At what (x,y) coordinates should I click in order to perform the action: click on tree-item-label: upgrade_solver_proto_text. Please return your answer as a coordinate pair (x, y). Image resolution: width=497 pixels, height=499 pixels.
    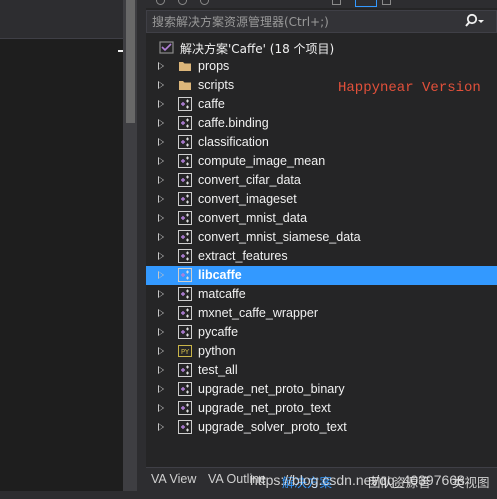
    Looking at the image, I should click on (272, 427).